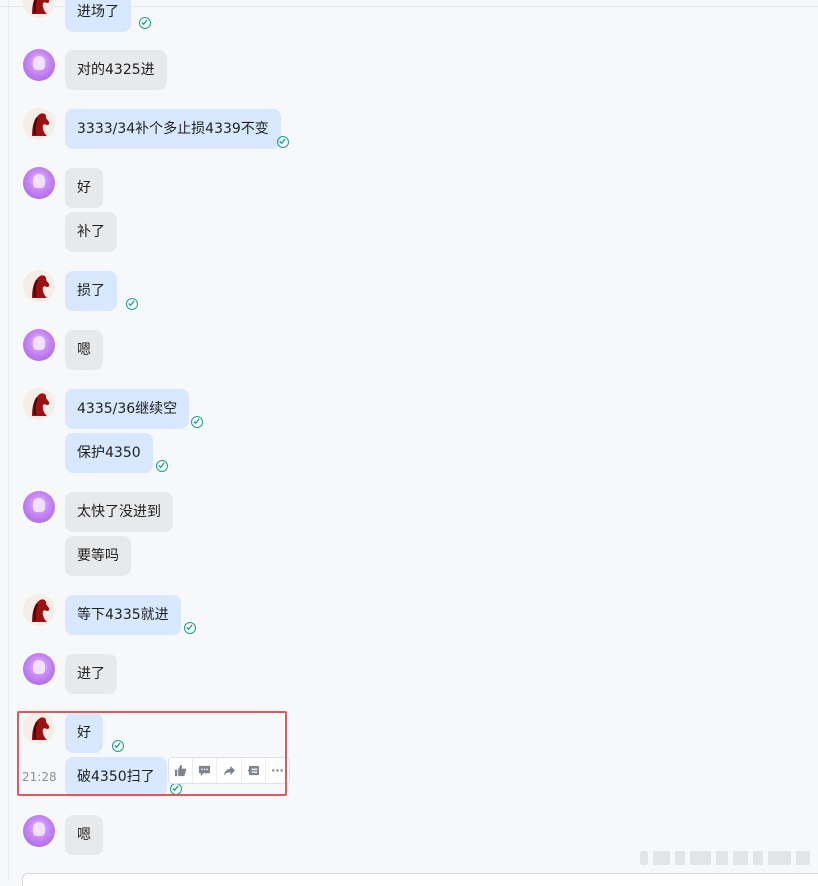 Image resolution: width=818 pixels, height=886 pixels. Describe the element at coordinates (116, 70) in the screenshot. I see `message-bubble: 对的4325进` at that location.